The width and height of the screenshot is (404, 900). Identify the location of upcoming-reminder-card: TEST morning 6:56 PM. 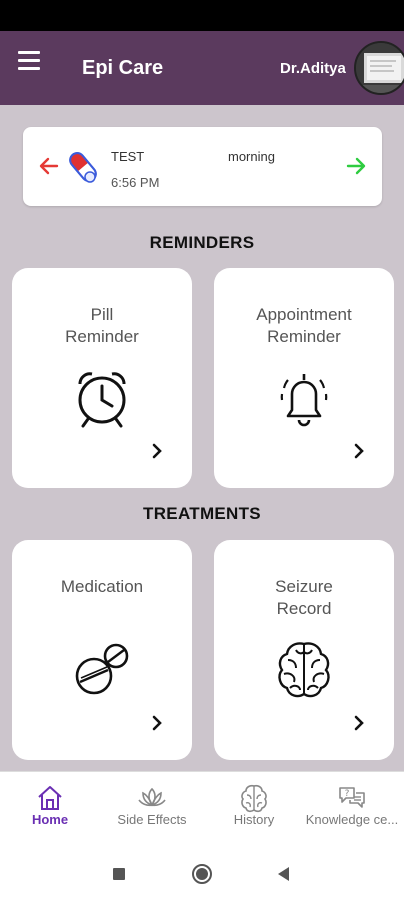
(202, 166).